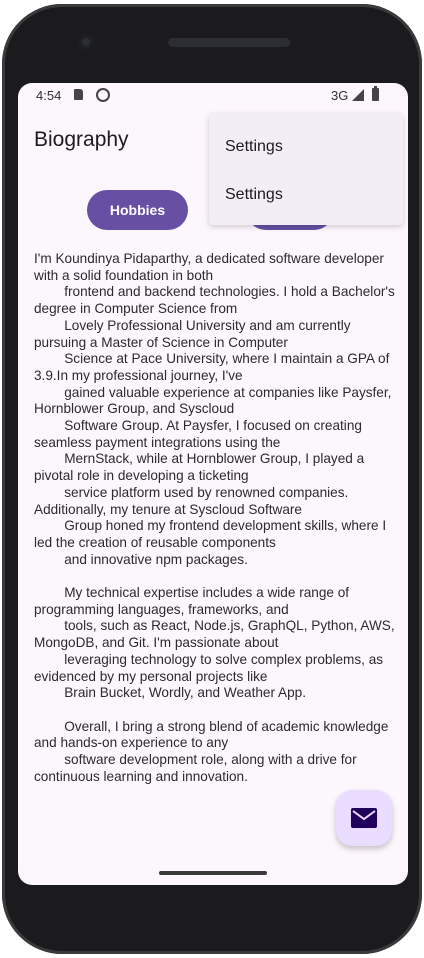  What do you see at coordinates (340, 95) in the screenshot?
I see `network-type: 3G` at bounding box center [340, 95].